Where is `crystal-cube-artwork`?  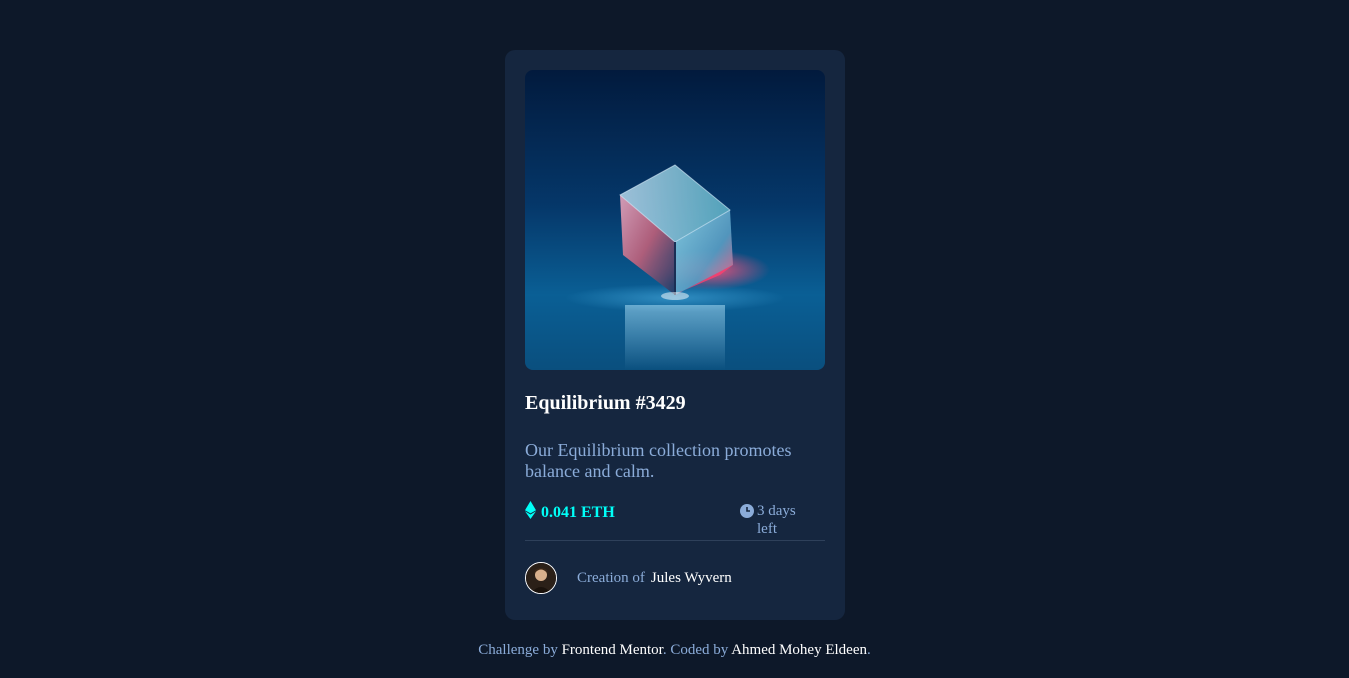 crystal-cube-artwork is located at coordinates (675, 267).